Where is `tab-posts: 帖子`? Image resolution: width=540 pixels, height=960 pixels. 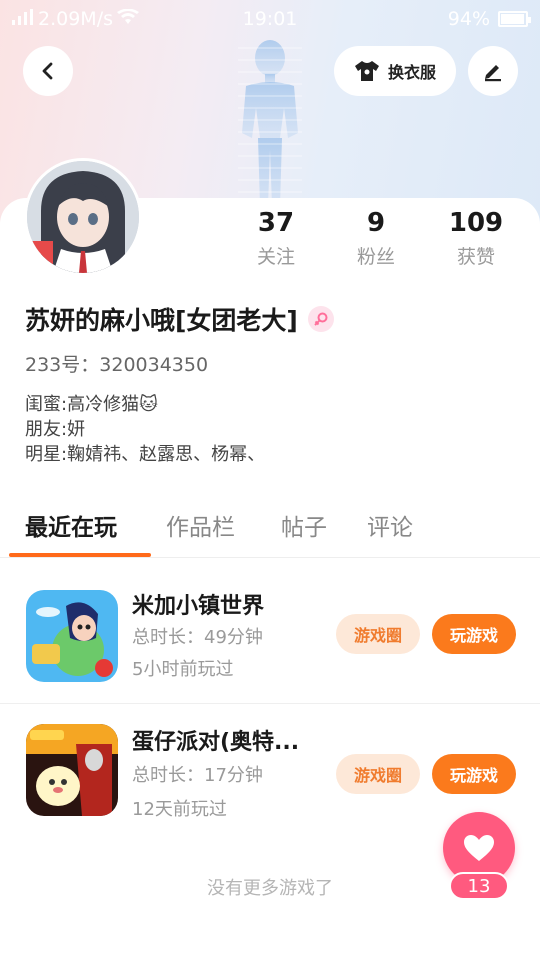
tab-posts: 帖子 is located at coordinates (304, 525).